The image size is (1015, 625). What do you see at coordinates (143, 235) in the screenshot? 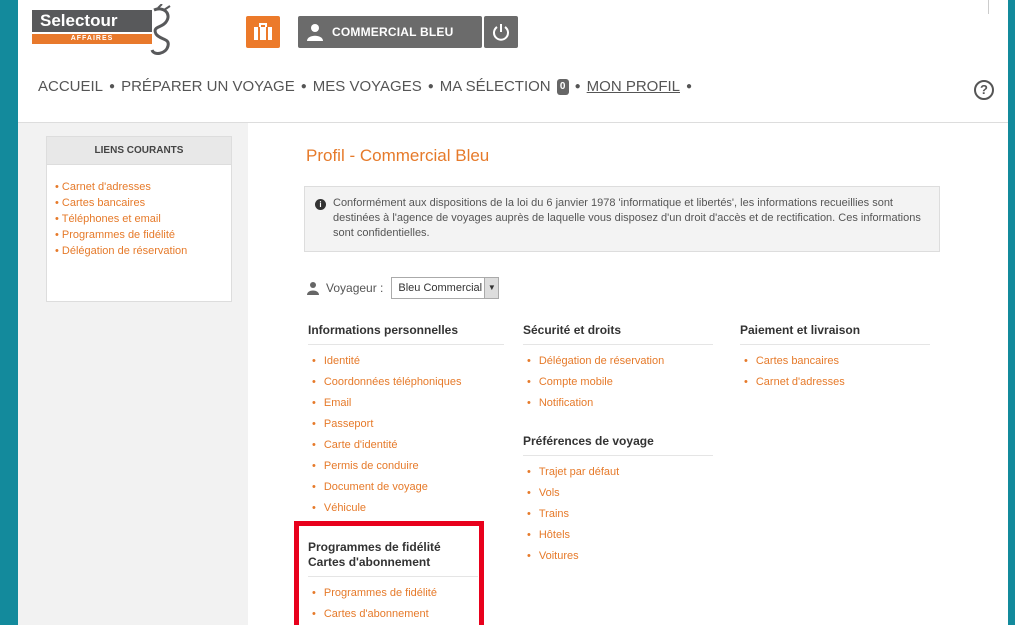
I see `sidebar-link-loyalty: Programmes de fidélité` at bounding box center [143, 235].